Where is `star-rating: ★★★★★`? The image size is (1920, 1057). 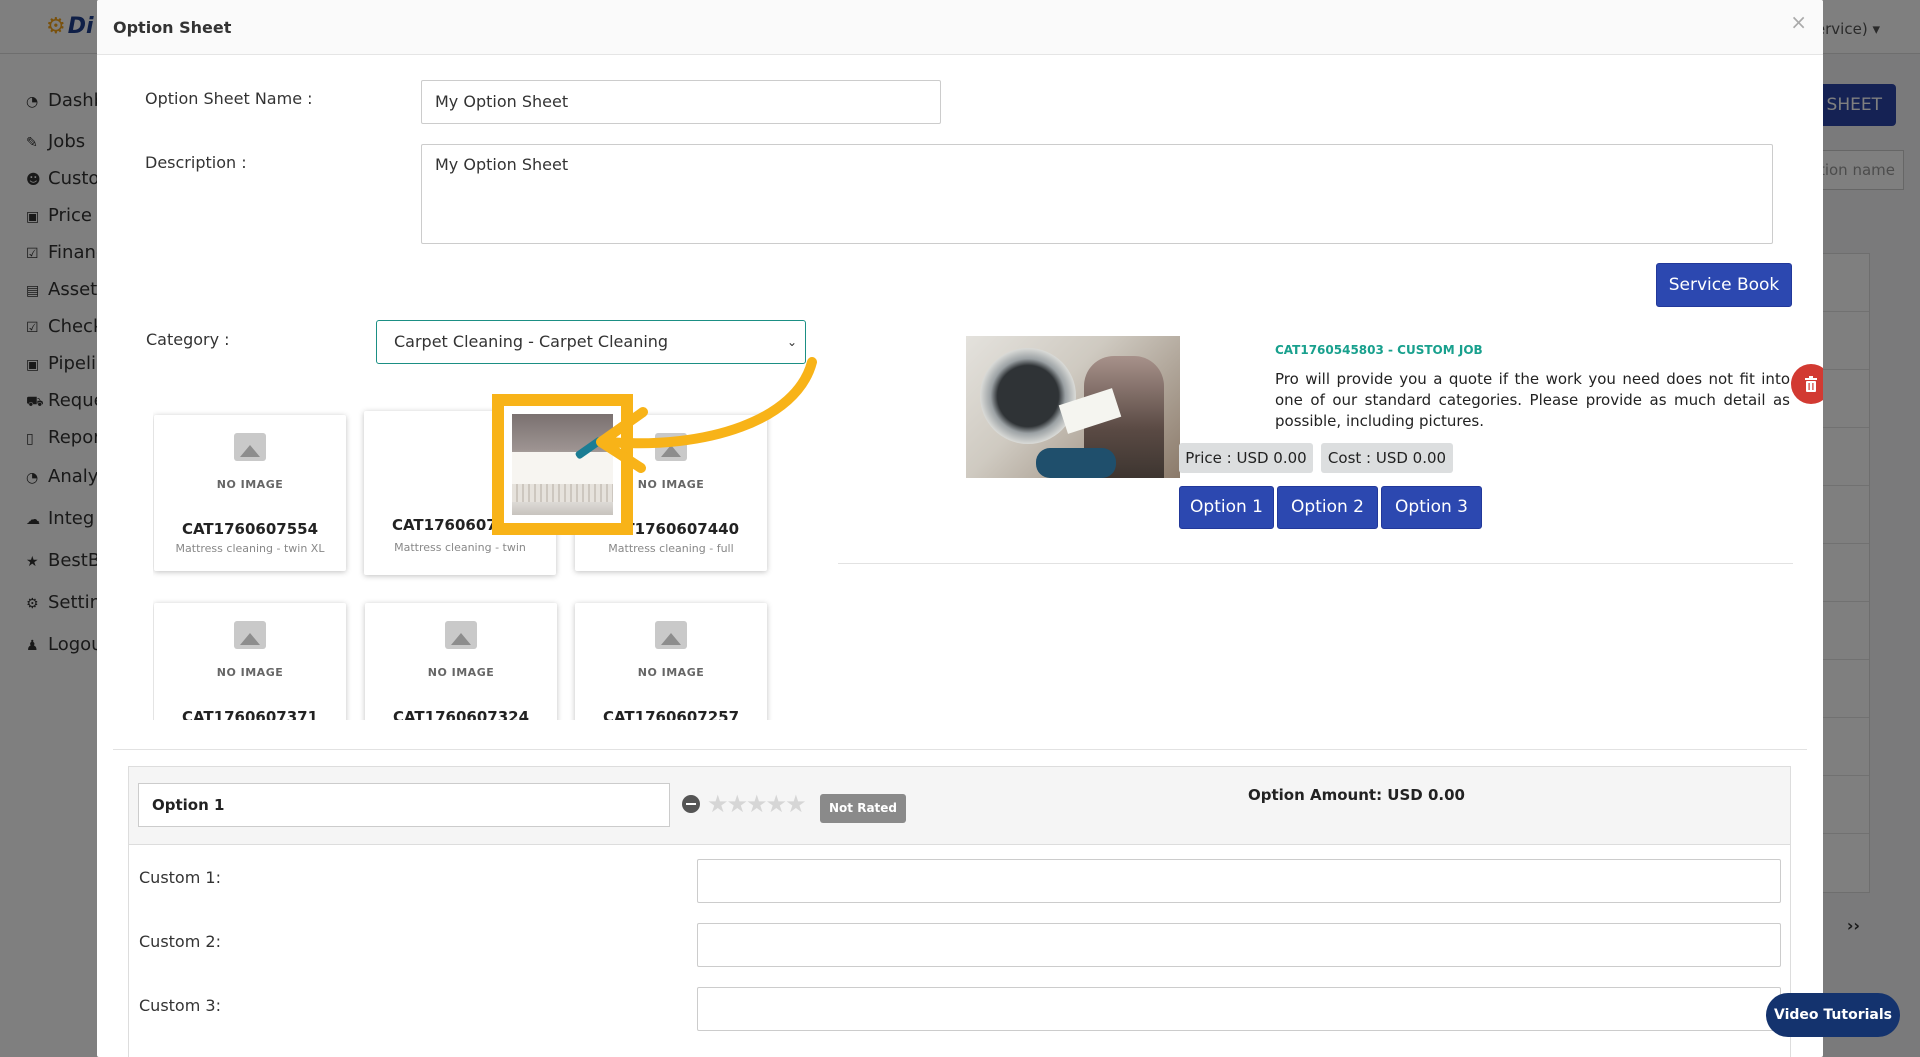 star-rating: ★★★★★ is located at coordinates (757, 804).